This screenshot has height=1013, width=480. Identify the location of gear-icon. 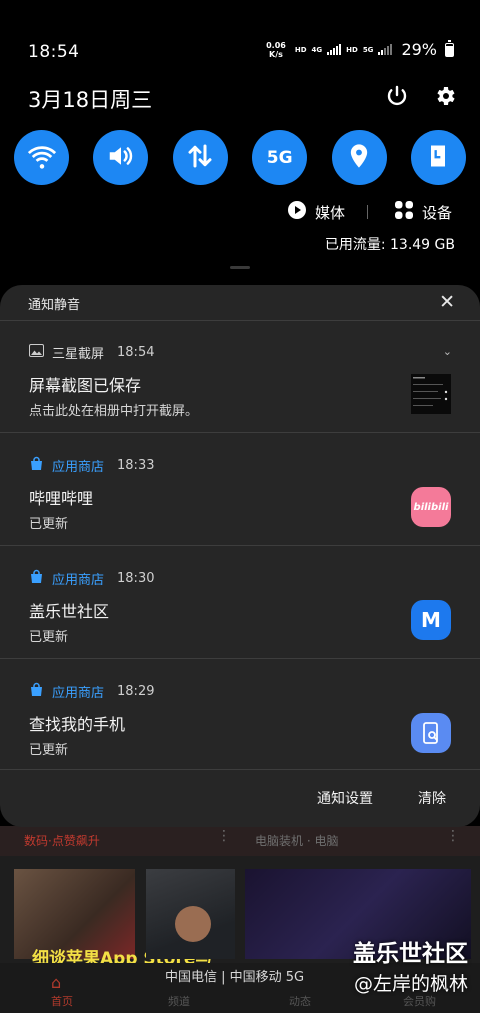
(445, 96).